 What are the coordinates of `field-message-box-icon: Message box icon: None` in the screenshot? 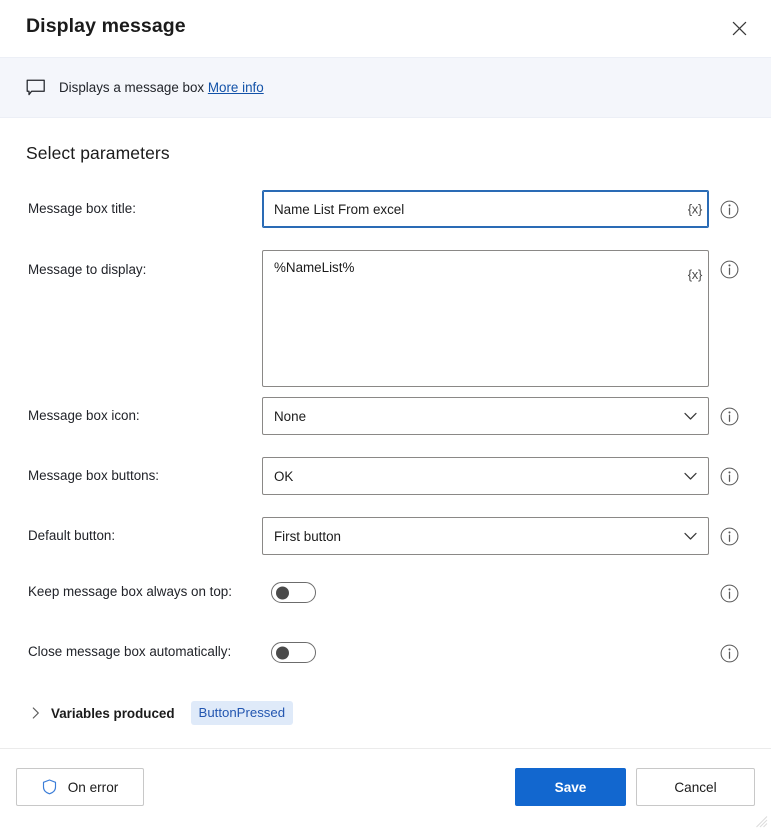 It's located at (385, 416).